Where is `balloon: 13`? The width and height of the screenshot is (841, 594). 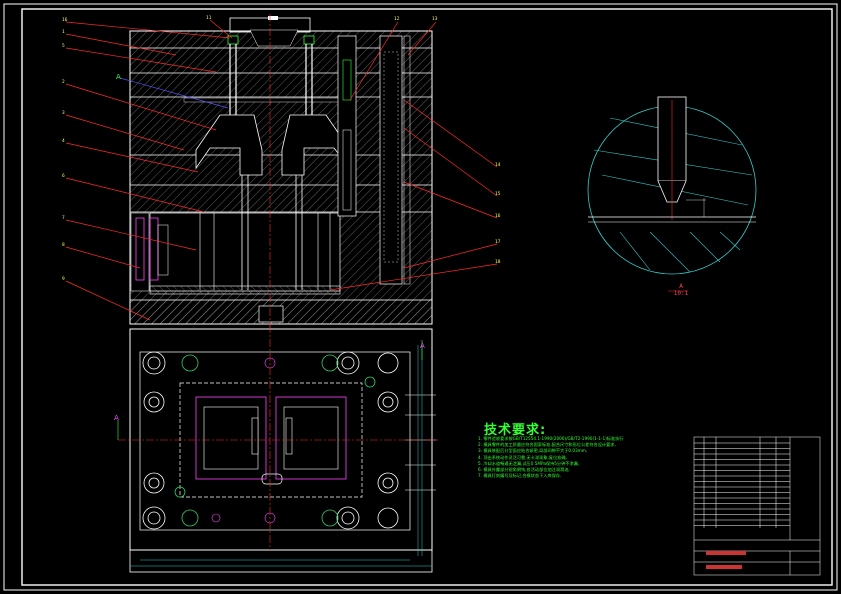 balloon: 13 is located at coordinates (435, 19).